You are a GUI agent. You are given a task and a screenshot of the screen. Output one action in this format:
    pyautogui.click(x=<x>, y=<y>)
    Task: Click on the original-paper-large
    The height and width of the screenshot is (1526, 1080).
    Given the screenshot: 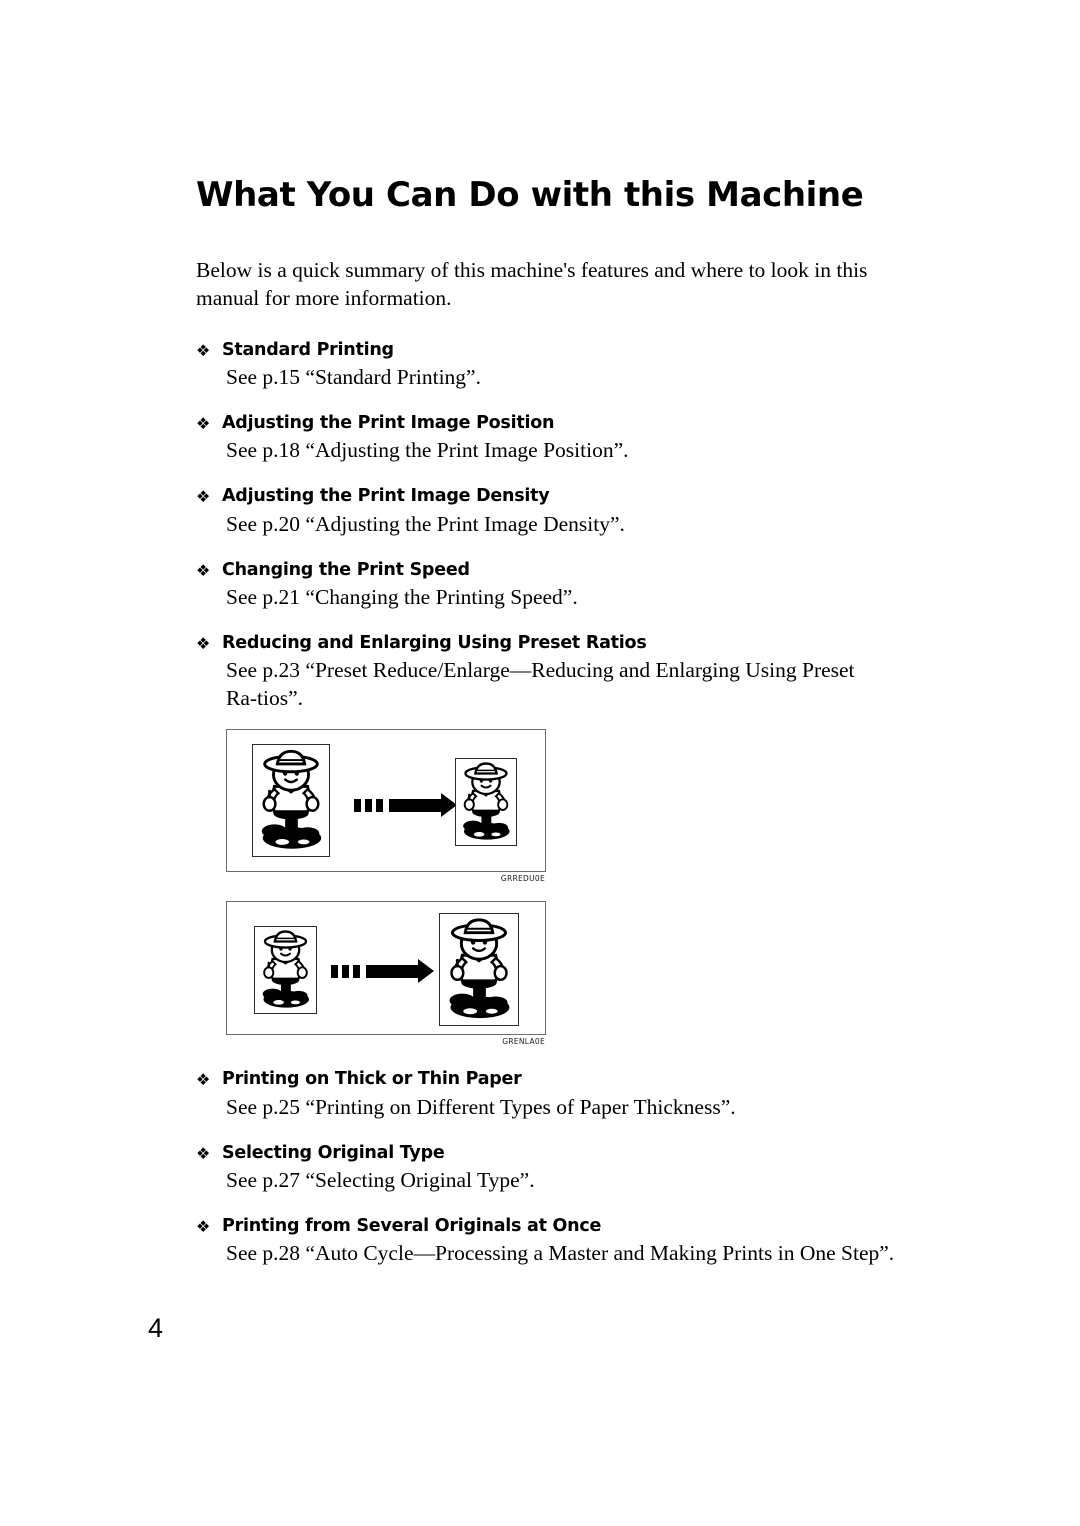 What is the action you would take?
    pyautogui.click(x=291, y=801)
    